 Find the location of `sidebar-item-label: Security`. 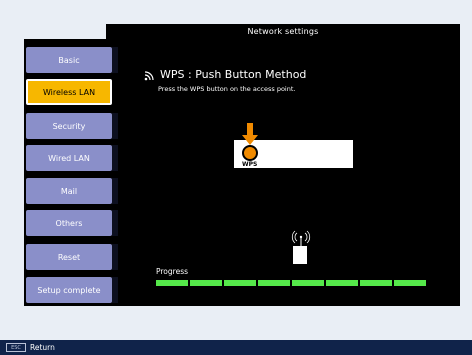

sidebar-item-label: Security is located at coordinates (69, 126).